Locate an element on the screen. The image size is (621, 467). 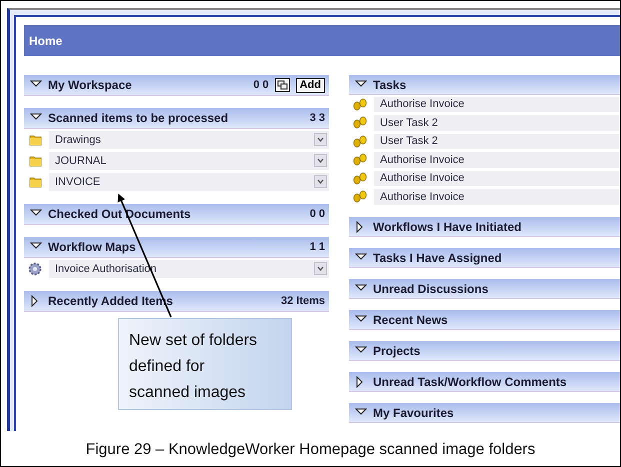
panel-title: Scanned items to be processed is located at coordinates (138, 118).